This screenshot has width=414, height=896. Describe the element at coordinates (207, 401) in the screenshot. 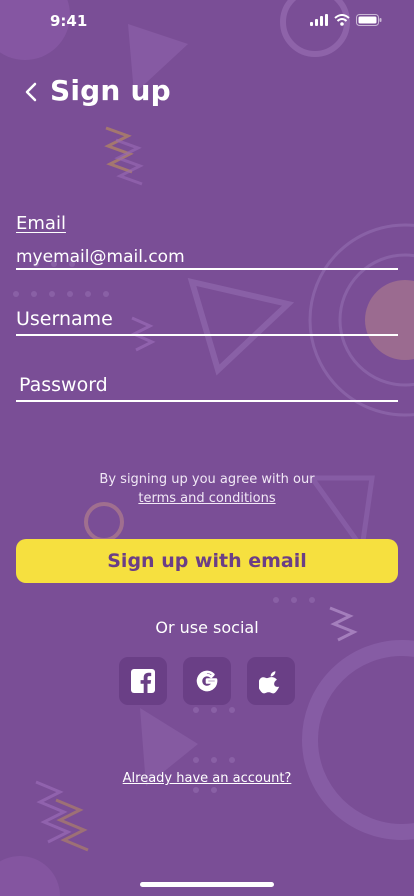

I see `password-underline` at that location.